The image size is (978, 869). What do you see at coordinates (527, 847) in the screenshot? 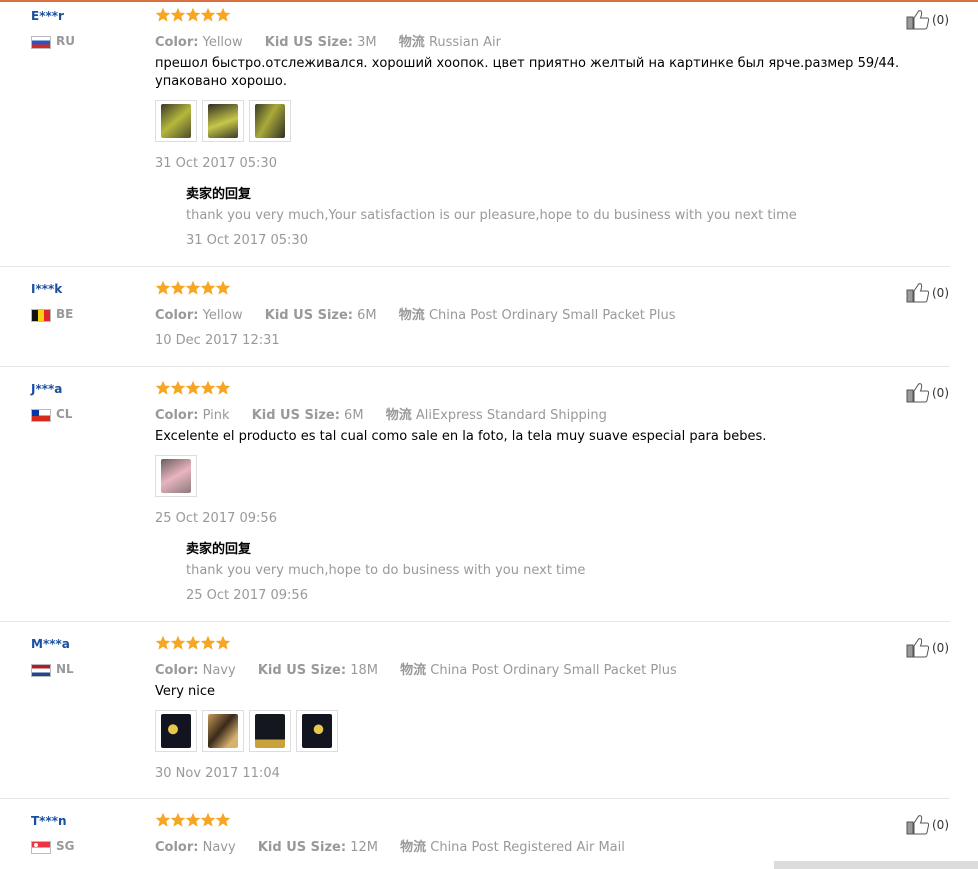
I see `shipping-value: China Post Registered Air Mail` at bounding box center [527, 847].